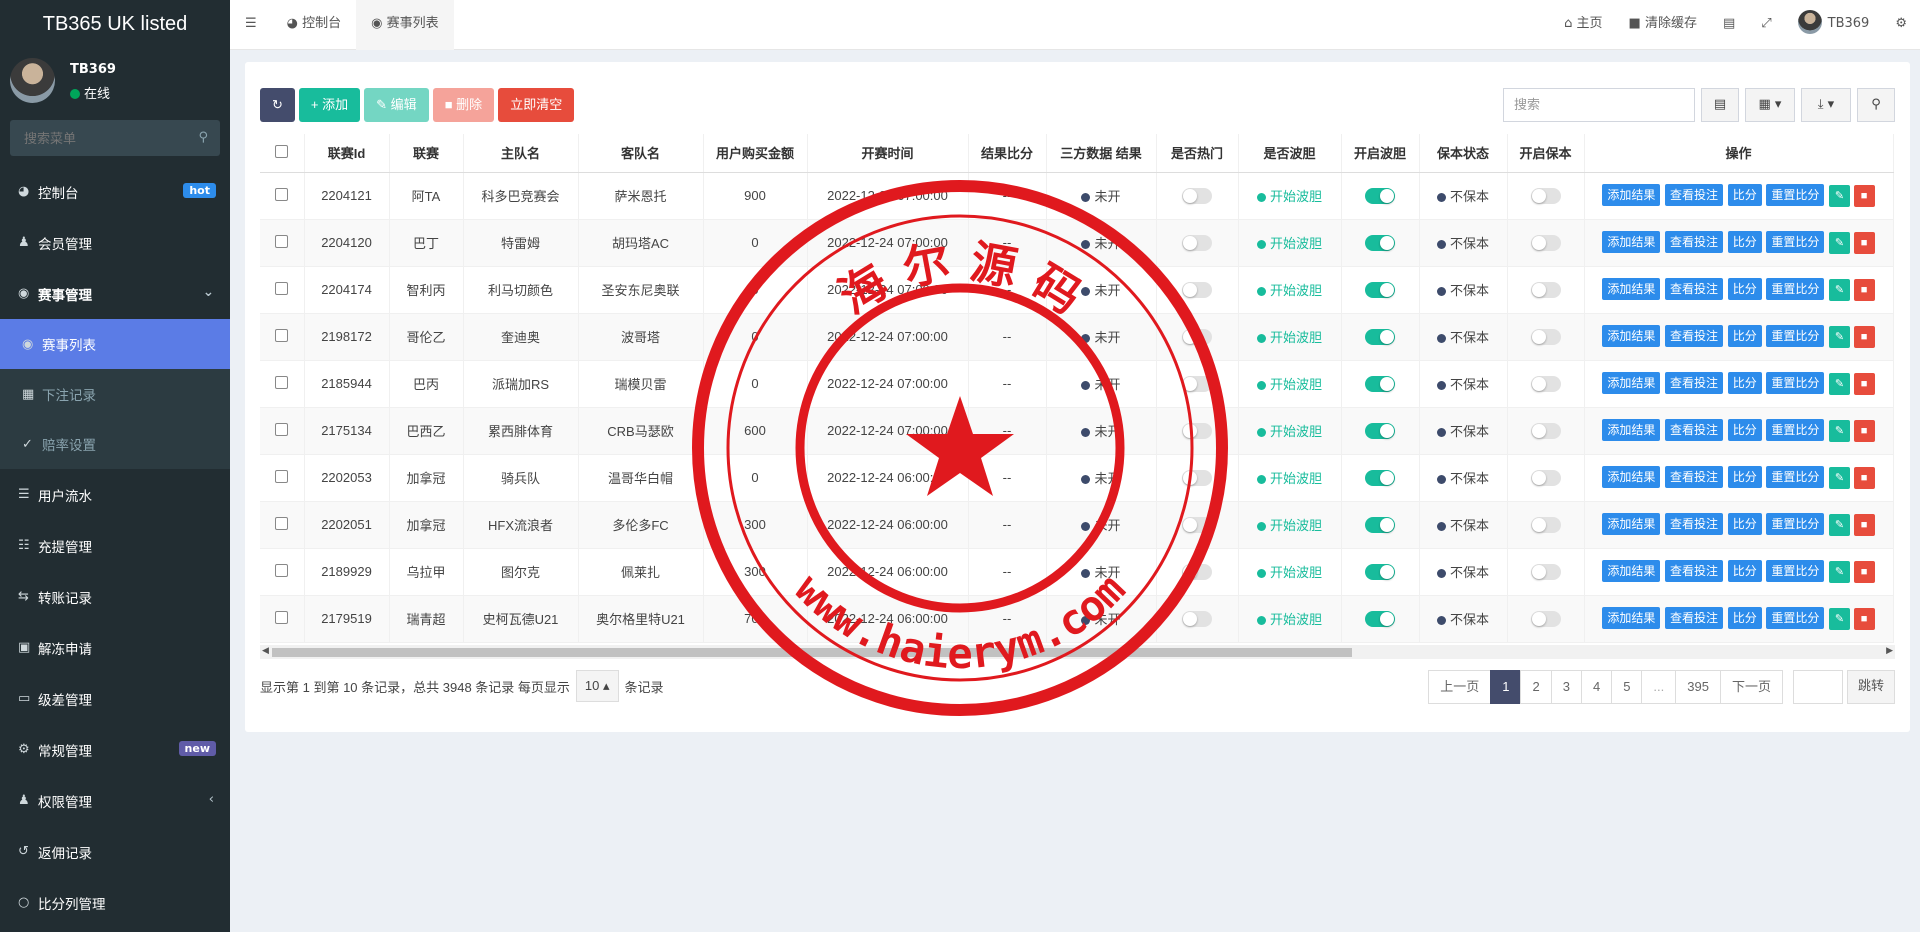 The height and width of the screenshot is (932, 1920). Describe the element at coordinates (115, 647) in the screenshot. I see `sidebar-item-unfreeze-requests: ▣ 解冻申请` at that location.